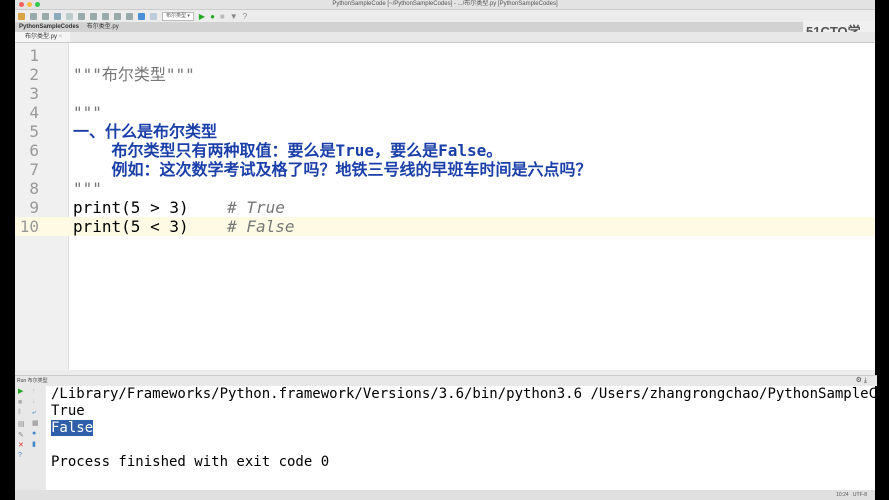  Describe the element at coordinates (21, 446) in the screenshot. I see `close-icon: ✕` at that location.